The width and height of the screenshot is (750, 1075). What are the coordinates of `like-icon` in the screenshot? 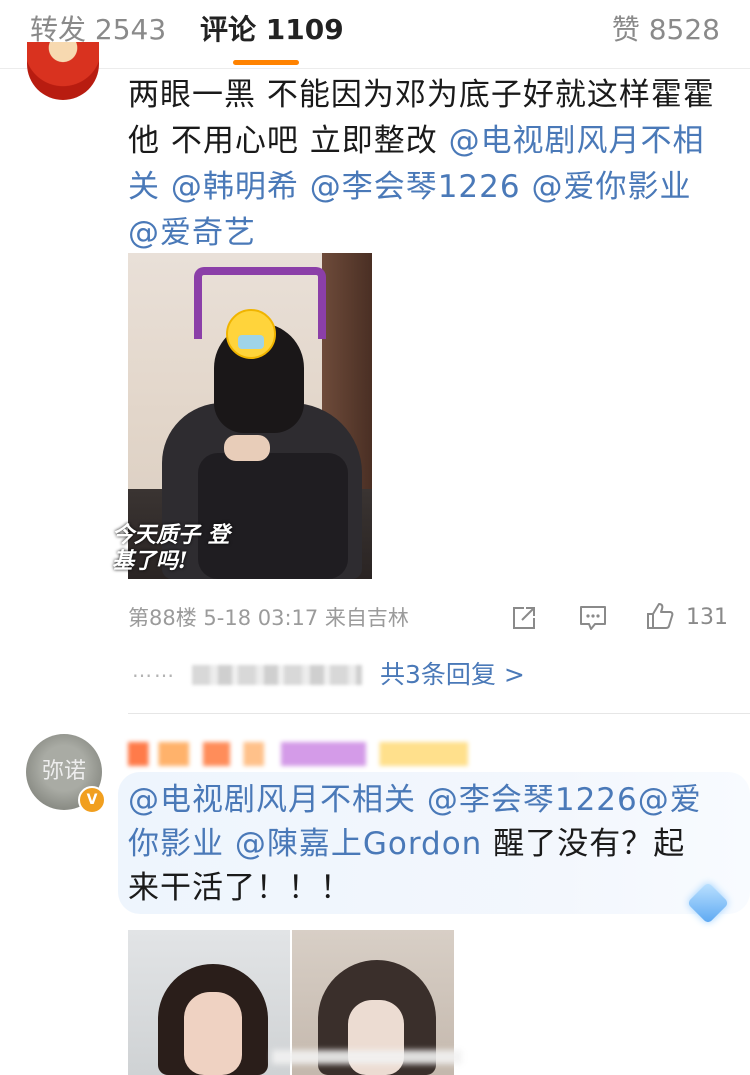 It's located at (660, 616).